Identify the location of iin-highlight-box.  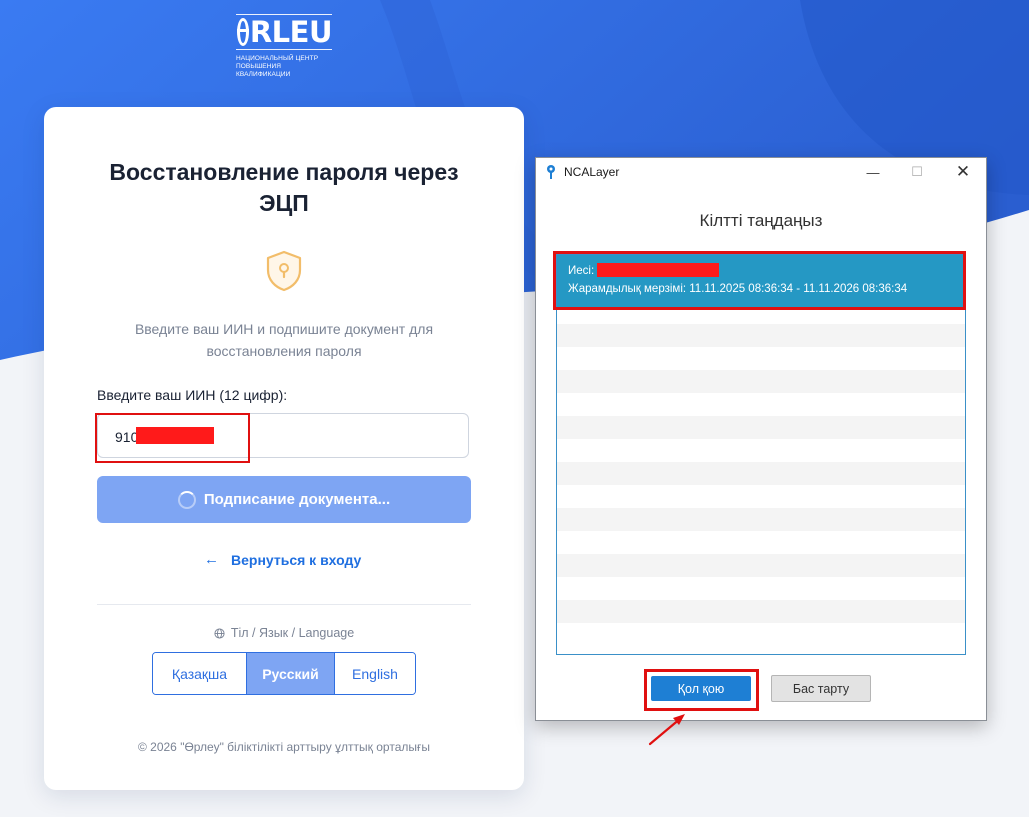
(172, 438).